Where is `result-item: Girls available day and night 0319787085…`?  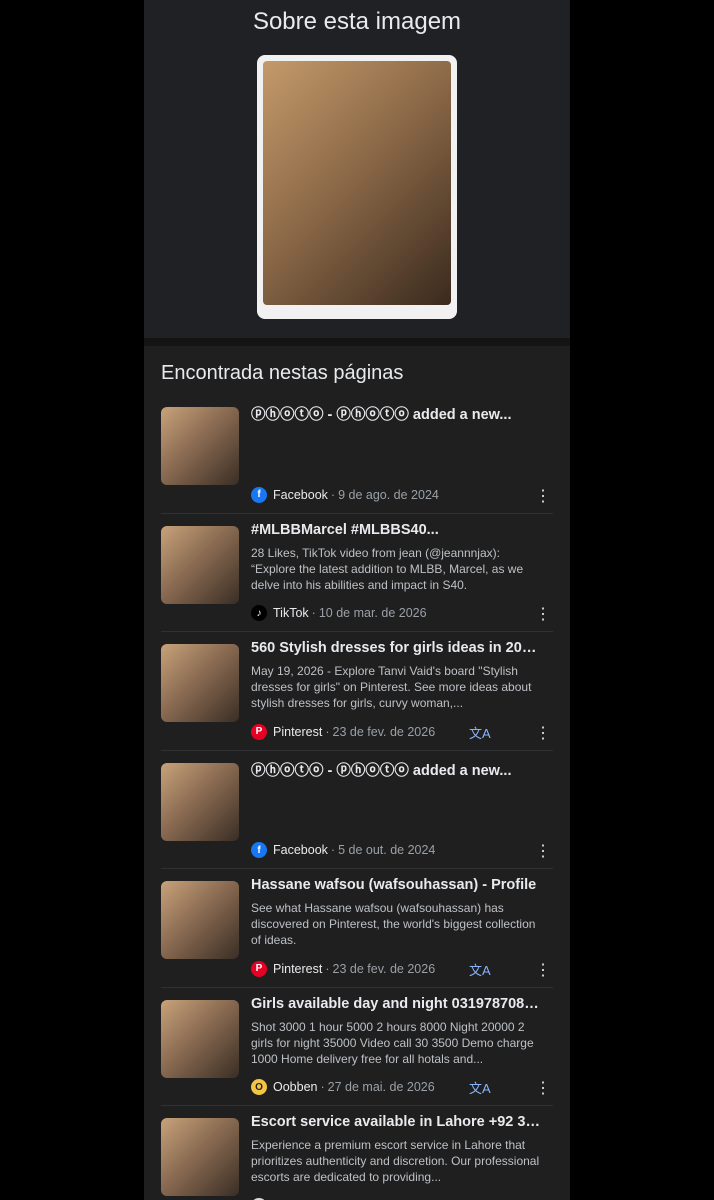
result-item: Girls available day and night 0319787085… is located at coordinates (357, 1047).